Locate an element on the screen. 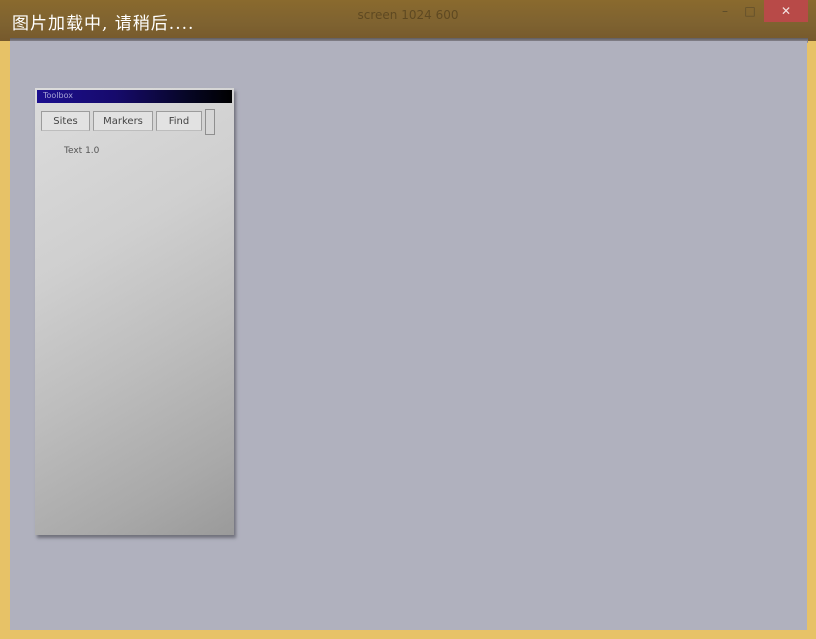 This screenshot has height=639, width=816. close-button: ✕ is located at coordinates (786, 11).